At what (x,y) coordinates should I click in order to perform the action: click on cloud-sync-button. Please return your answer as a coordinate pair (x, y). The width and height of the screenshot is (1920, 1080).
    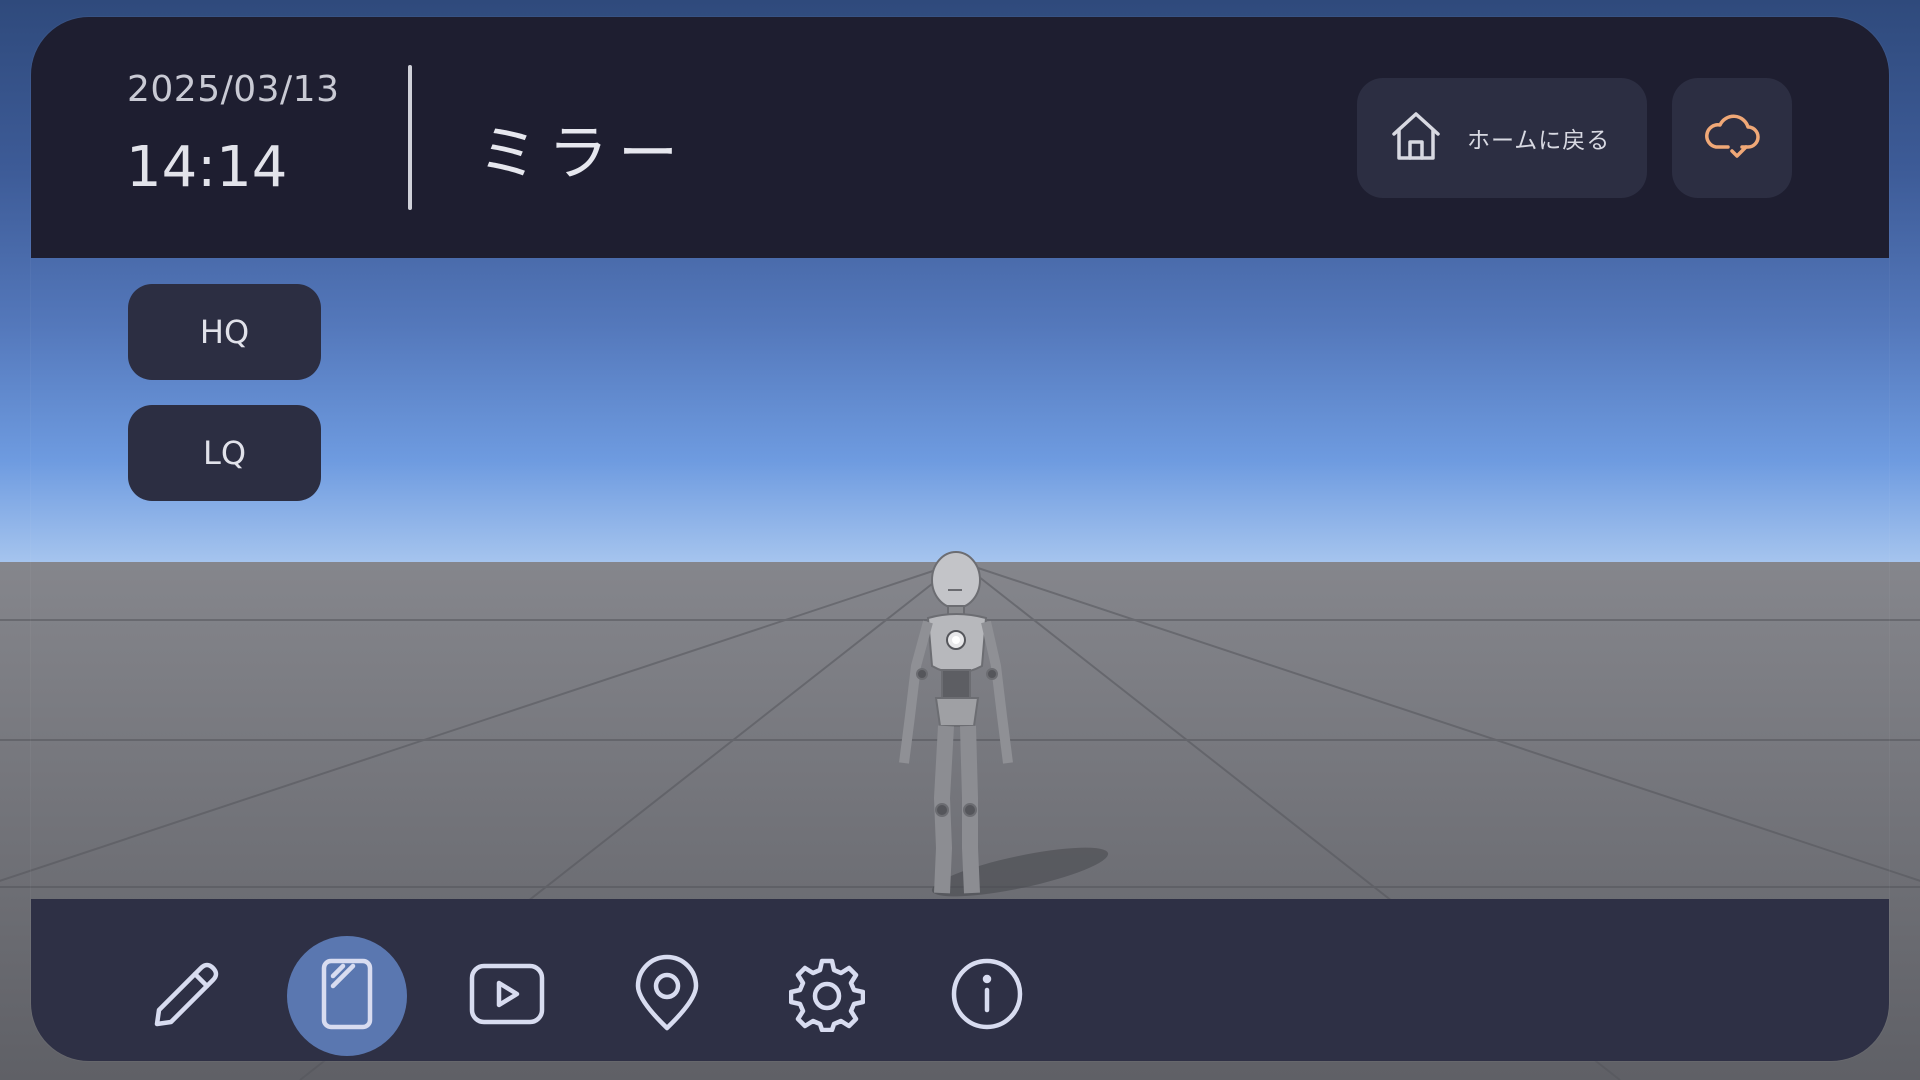
    Looking at the image, I should click on (1732, 138).